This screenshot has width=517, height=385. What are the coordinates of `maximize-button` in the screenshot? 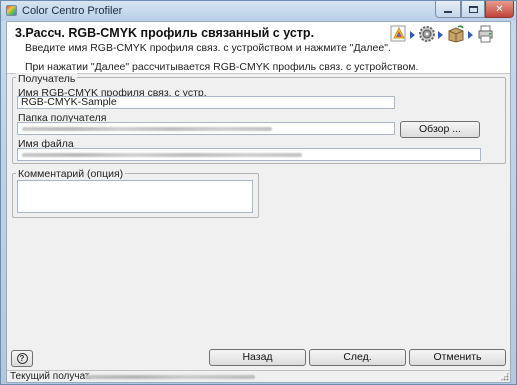 It's located at (473, 9).